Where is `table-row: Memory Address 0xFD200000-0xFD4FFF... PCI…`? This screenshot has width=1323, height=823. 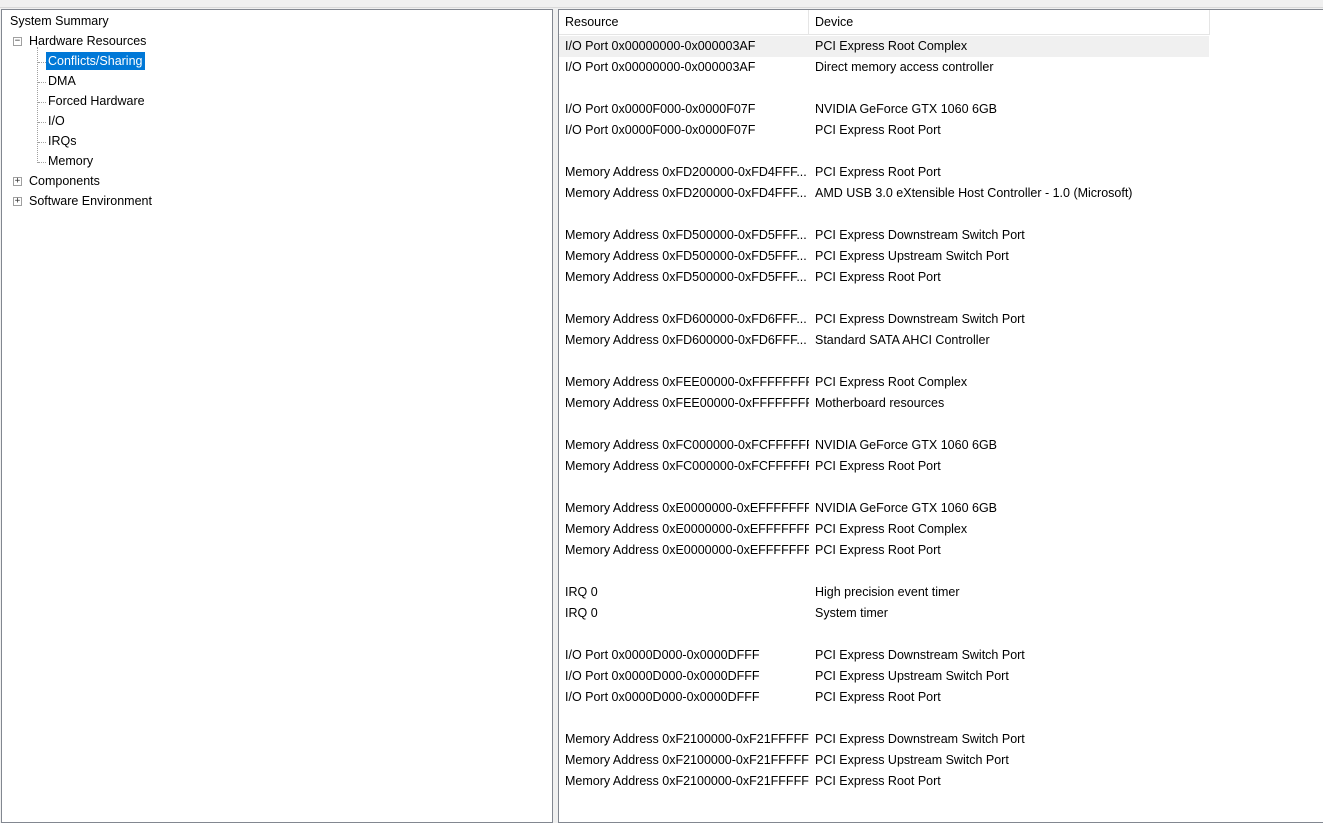
table-row: Memory Address 0xFD200000-0xFD4FFF... PCI… is located at coordinates (884, 172).